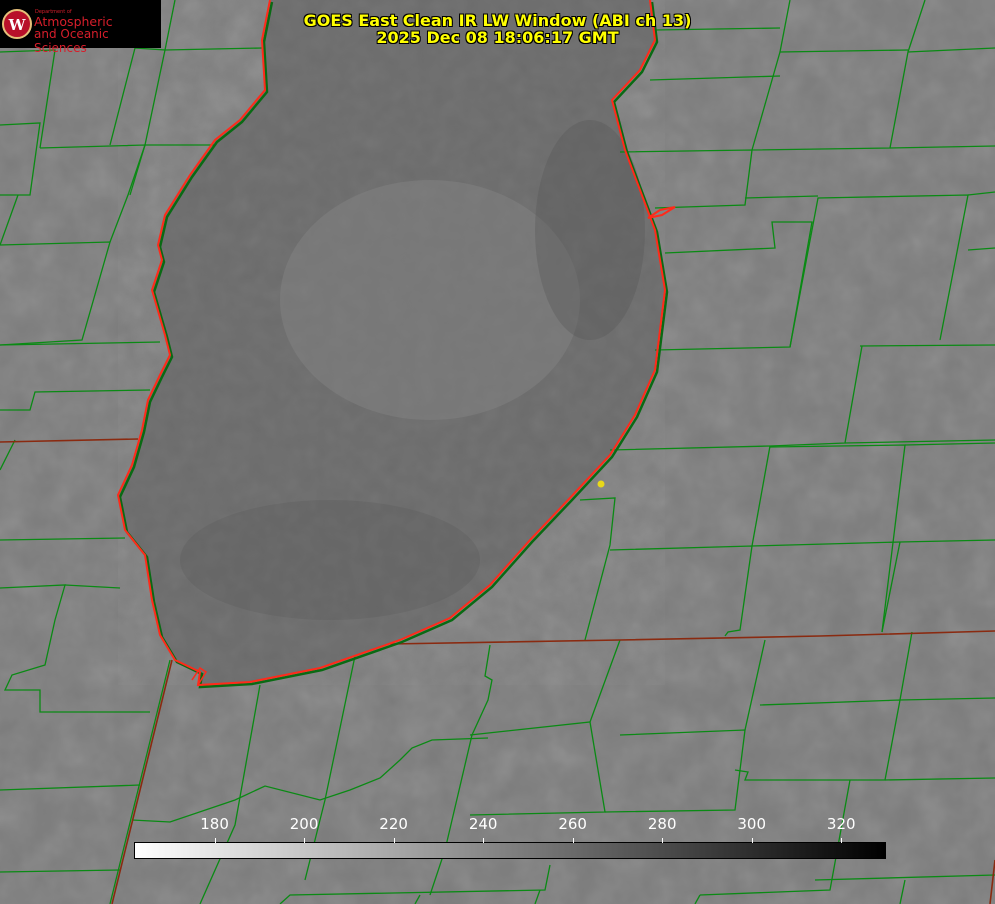  I want to click on title-line-2: 2025 Dec 08 18:06:17 GMT, so click(497, 37).